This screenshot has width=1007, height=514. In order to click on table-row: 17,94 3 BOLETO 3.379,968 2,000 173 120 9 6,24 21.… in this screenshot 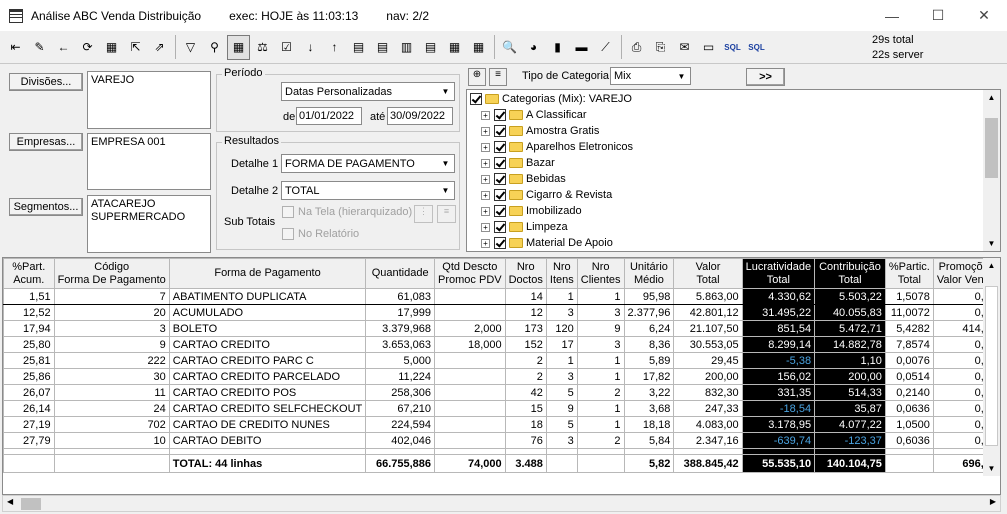, I will do `click(501, 328)`.